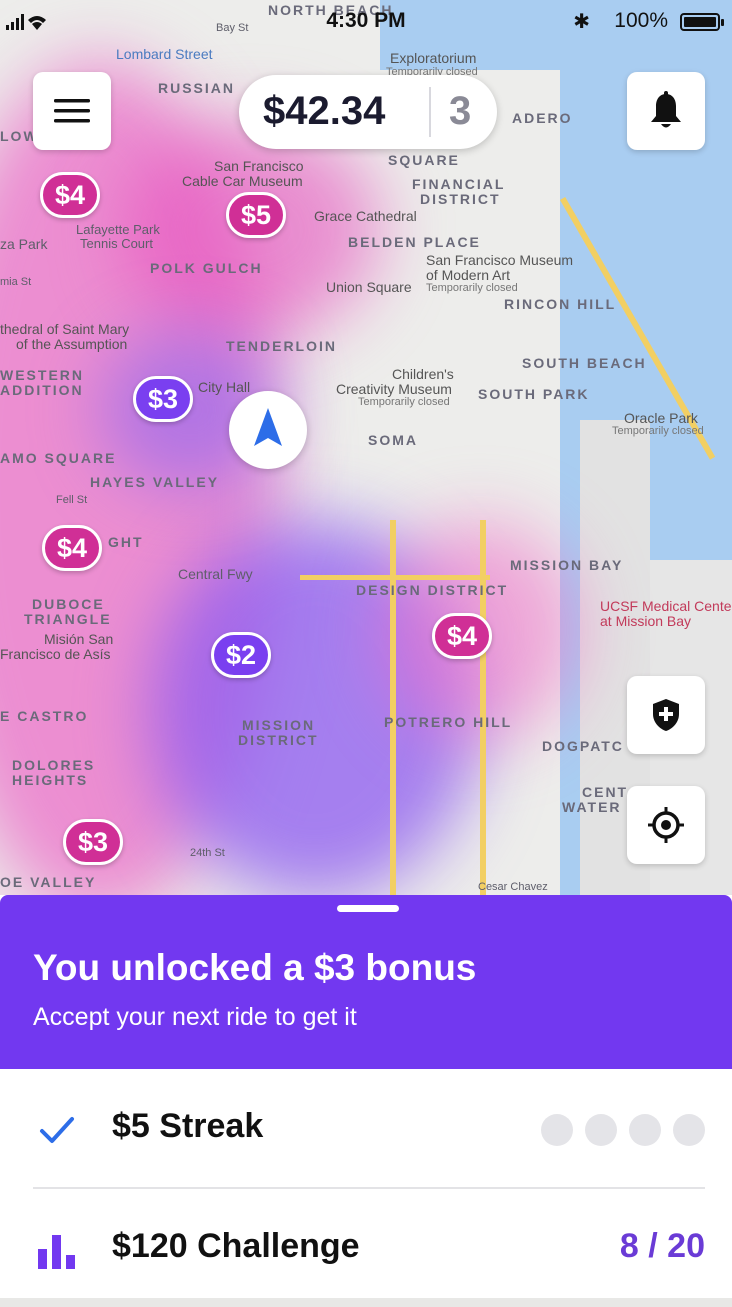 This screenshot has height=1307, width=732. I want to click on label-mision-2: Francisco de Asís, so click(55, 654).